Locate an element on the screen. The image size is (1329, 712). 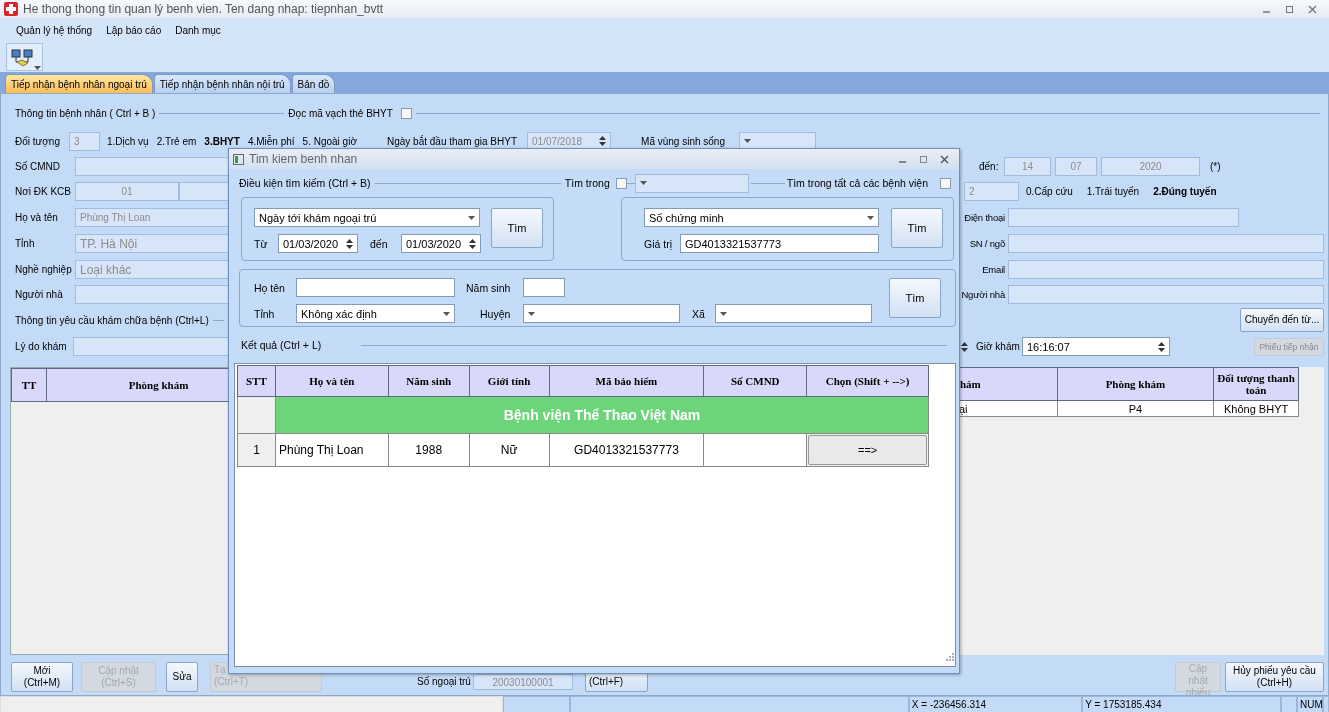
dropdown: Ngày tới khám ngoại trú is located at coordinates (367, 217).